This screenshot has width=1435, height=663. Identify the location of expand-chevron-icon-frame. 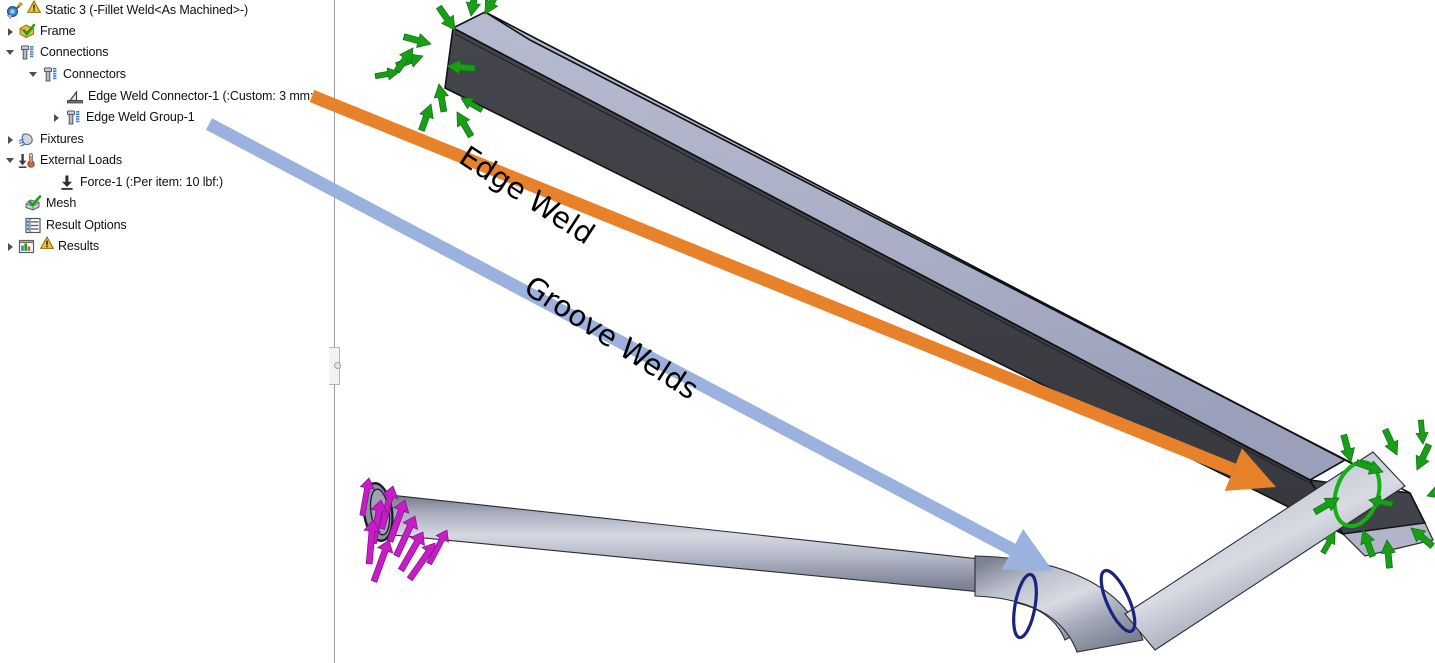
(10, 31).